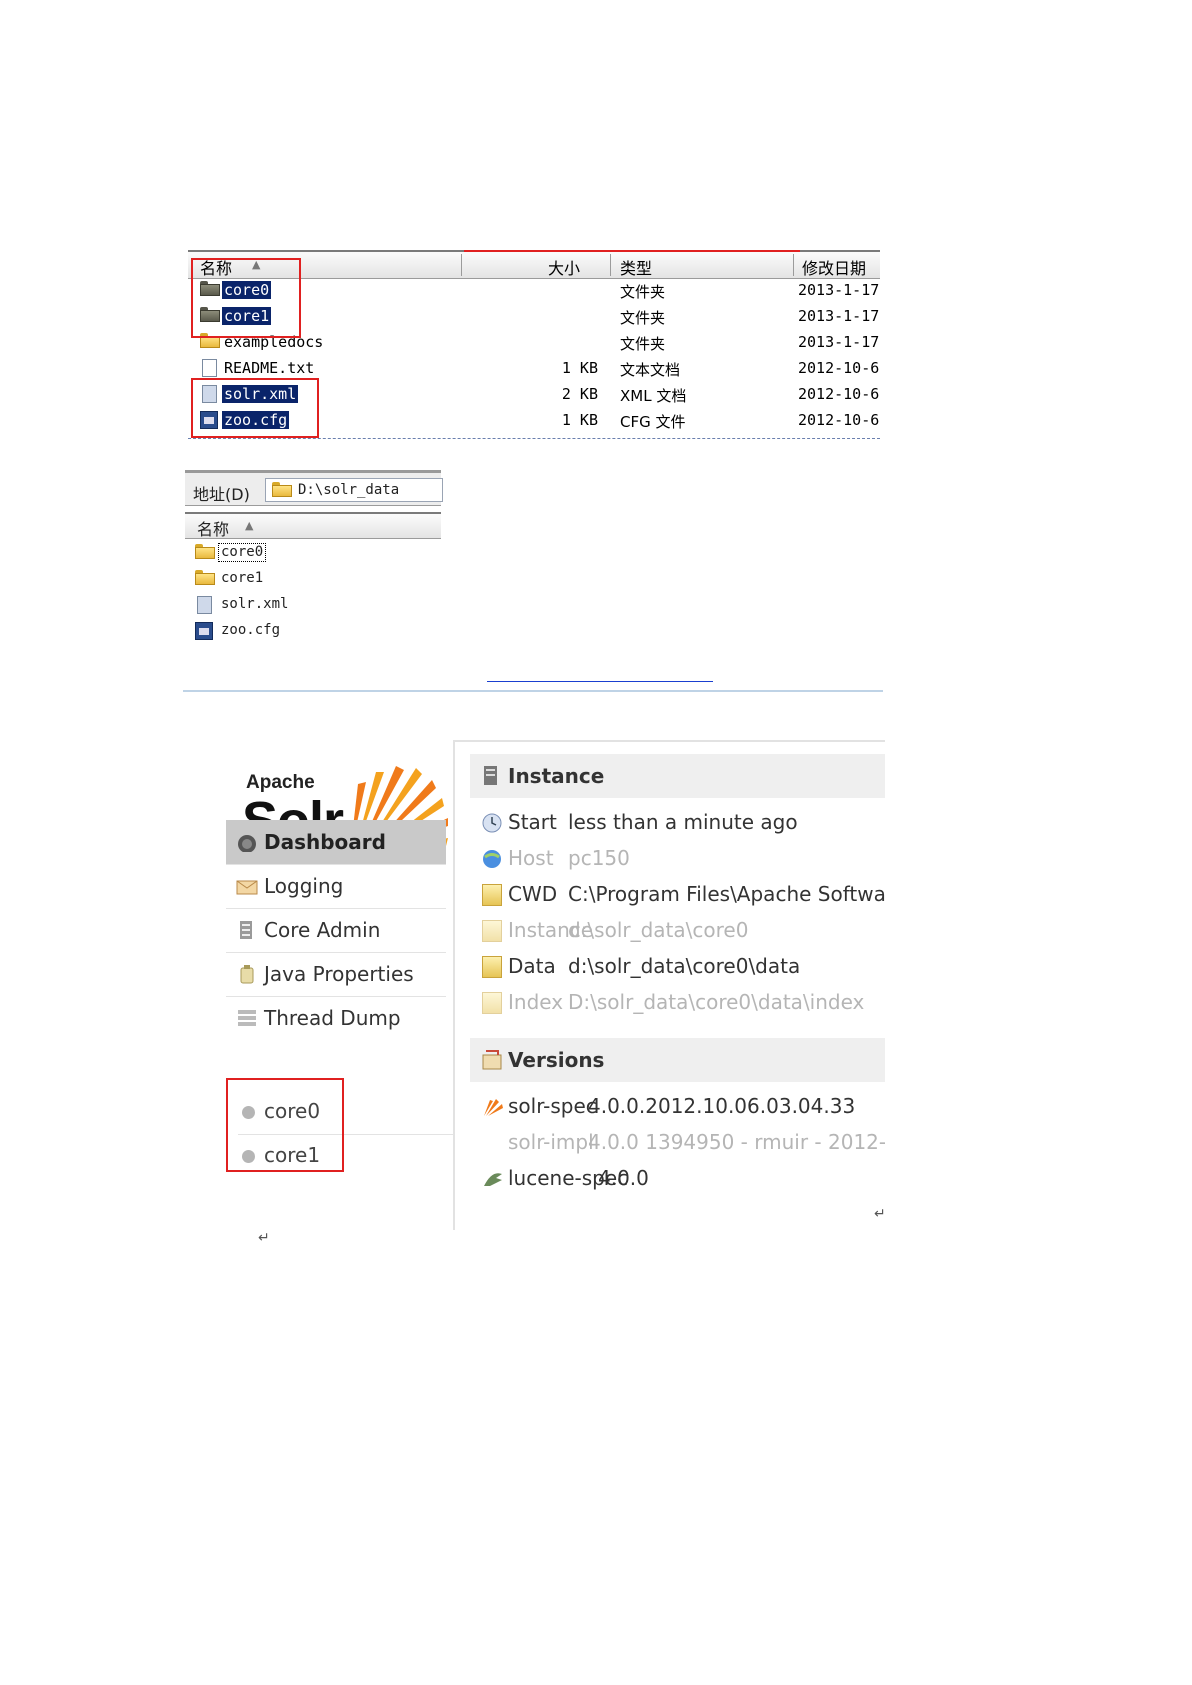 This screenshot has height=1685, width=1192. I want to click on info-key: Start, so click(532, 822).